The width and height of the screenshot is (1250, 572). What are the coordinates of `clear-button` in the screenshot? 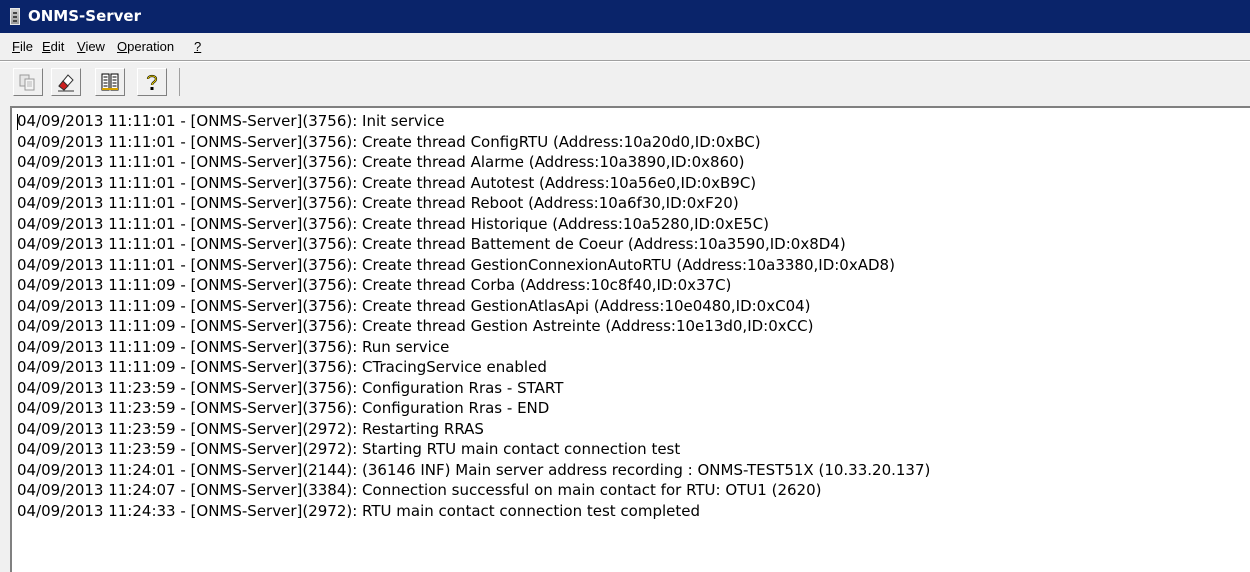 It's located at (66, 82).